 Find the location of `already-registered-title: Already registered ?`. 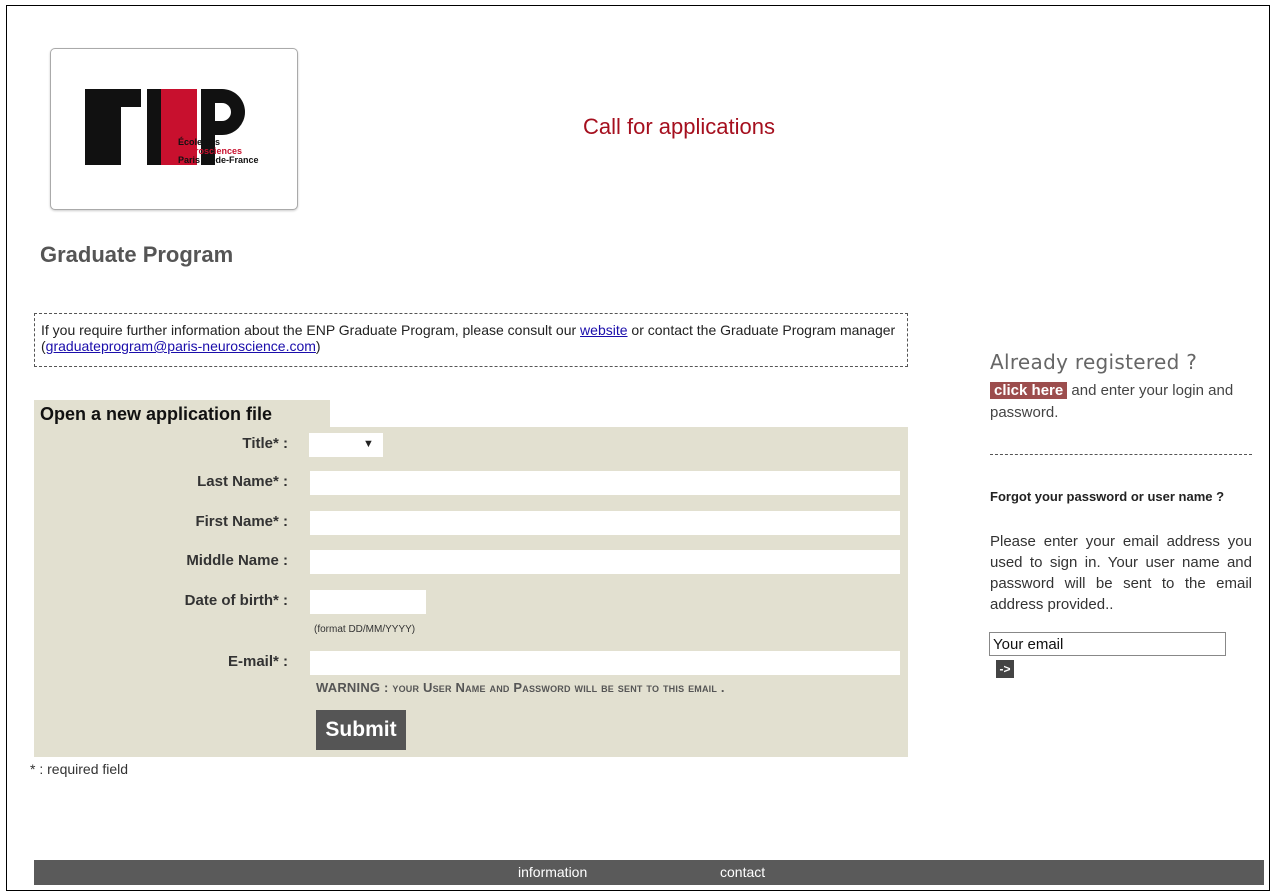

already-registered-title: Already registered ? is located at coordinates (1094, 362).